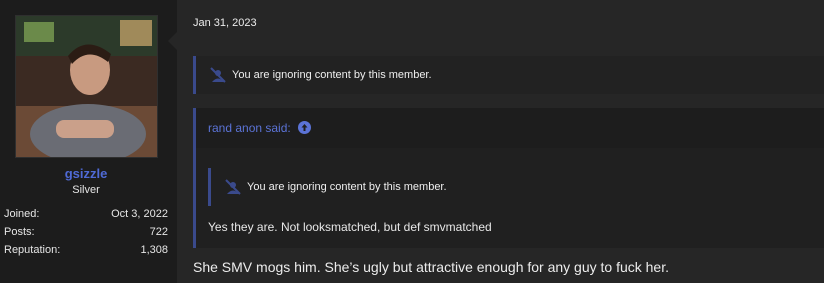 The height and width of the screenshot is (283, 824). Describe the element at coordinates (249, 128) in the screenshot. I see `quote-attribution-text: rand anon said:` at that location.